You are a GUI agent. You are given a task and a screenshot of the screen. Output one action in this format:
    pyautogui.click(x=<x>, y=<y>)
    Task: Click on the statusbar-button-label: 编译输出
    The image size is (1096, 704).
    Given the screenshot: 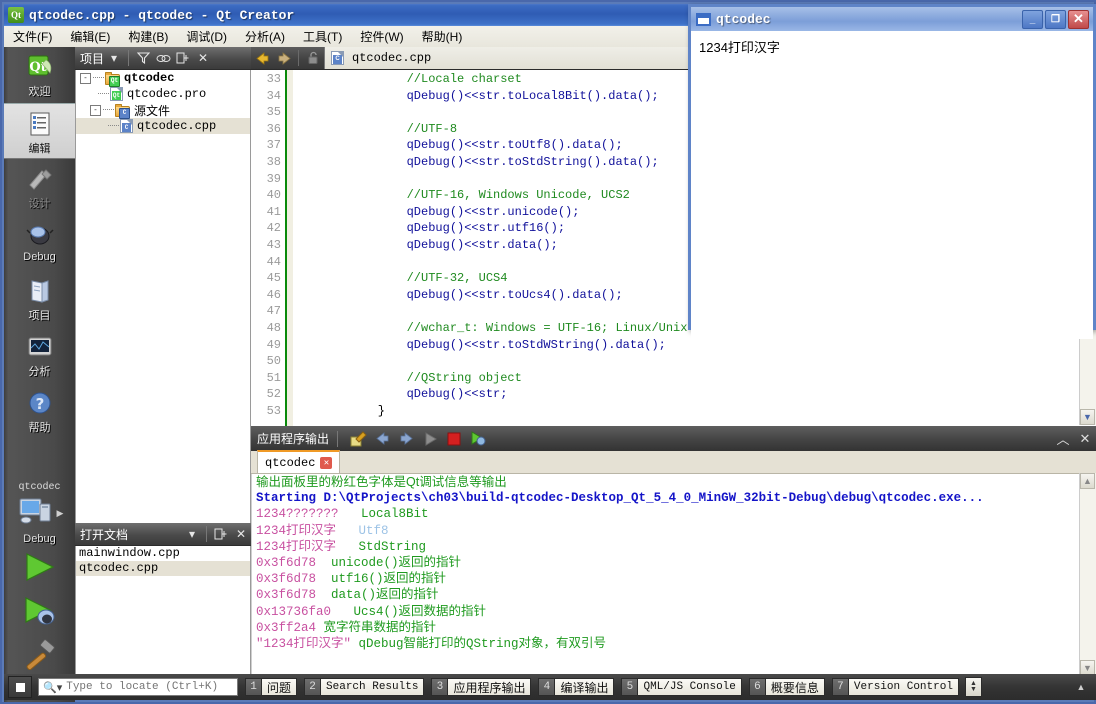 What is the action you would take?
    pyautogui.click(x=584, y=687)
    